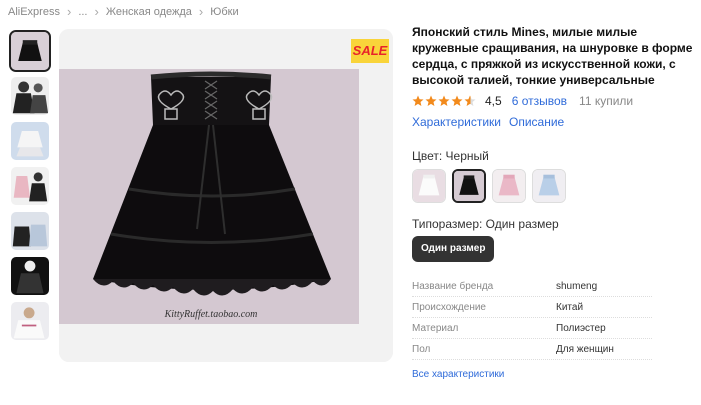  I want to click on size-option-button: Один размер, so click(453, 249).